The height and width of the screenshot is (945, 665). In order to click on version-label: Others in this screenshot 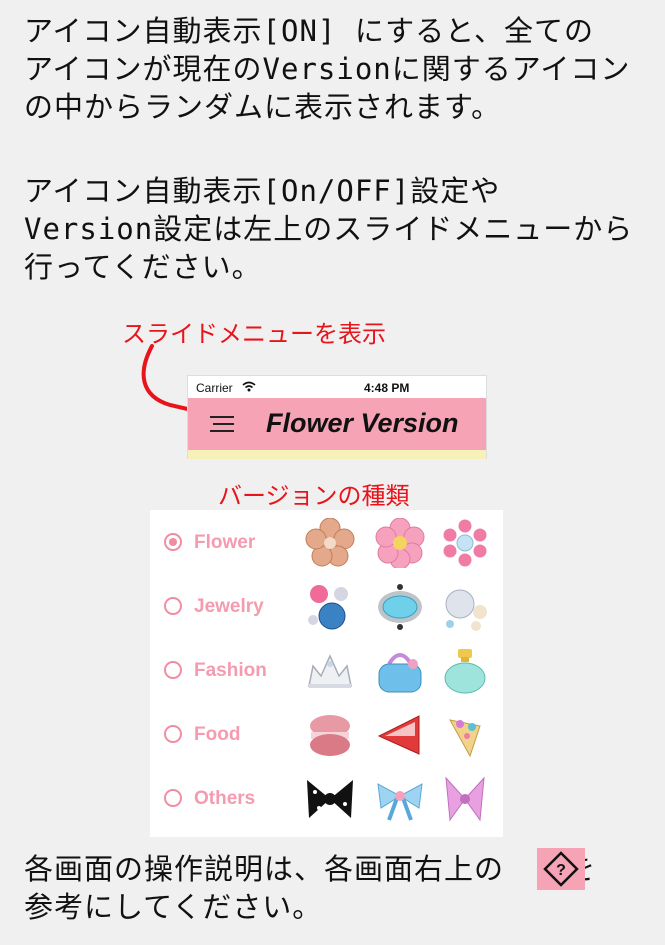, I will do `click(225, 798)`.